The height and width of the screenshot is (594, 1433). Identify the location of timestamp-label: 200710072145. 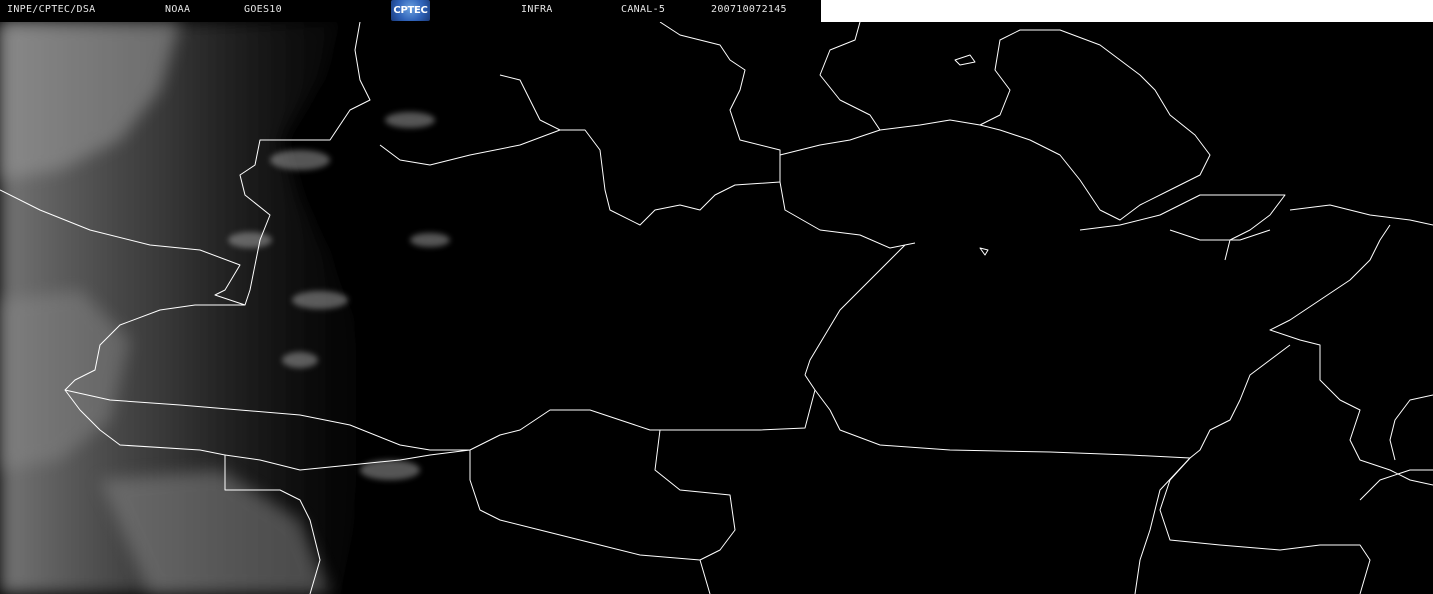
(749, 9).